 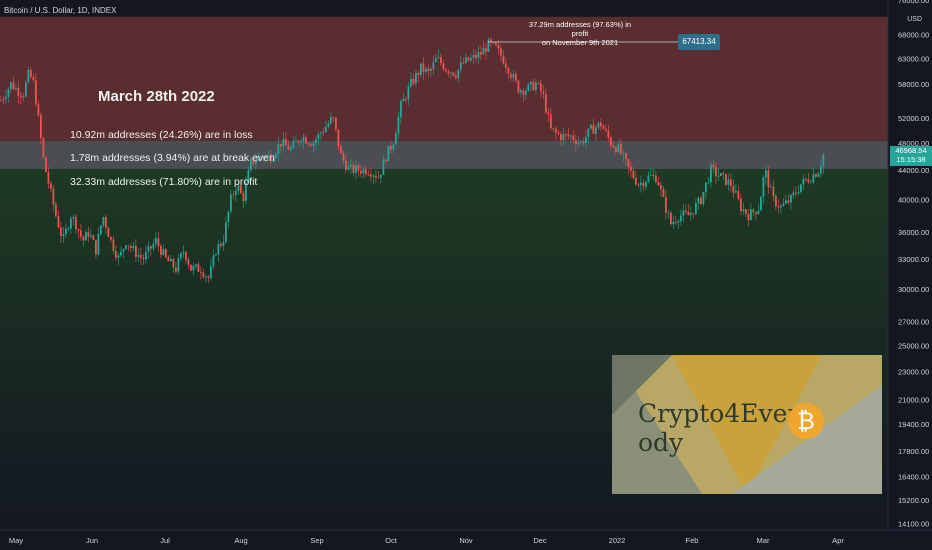 I want to click on y-tick-label: 17800.00, so click(x=913, y=451).